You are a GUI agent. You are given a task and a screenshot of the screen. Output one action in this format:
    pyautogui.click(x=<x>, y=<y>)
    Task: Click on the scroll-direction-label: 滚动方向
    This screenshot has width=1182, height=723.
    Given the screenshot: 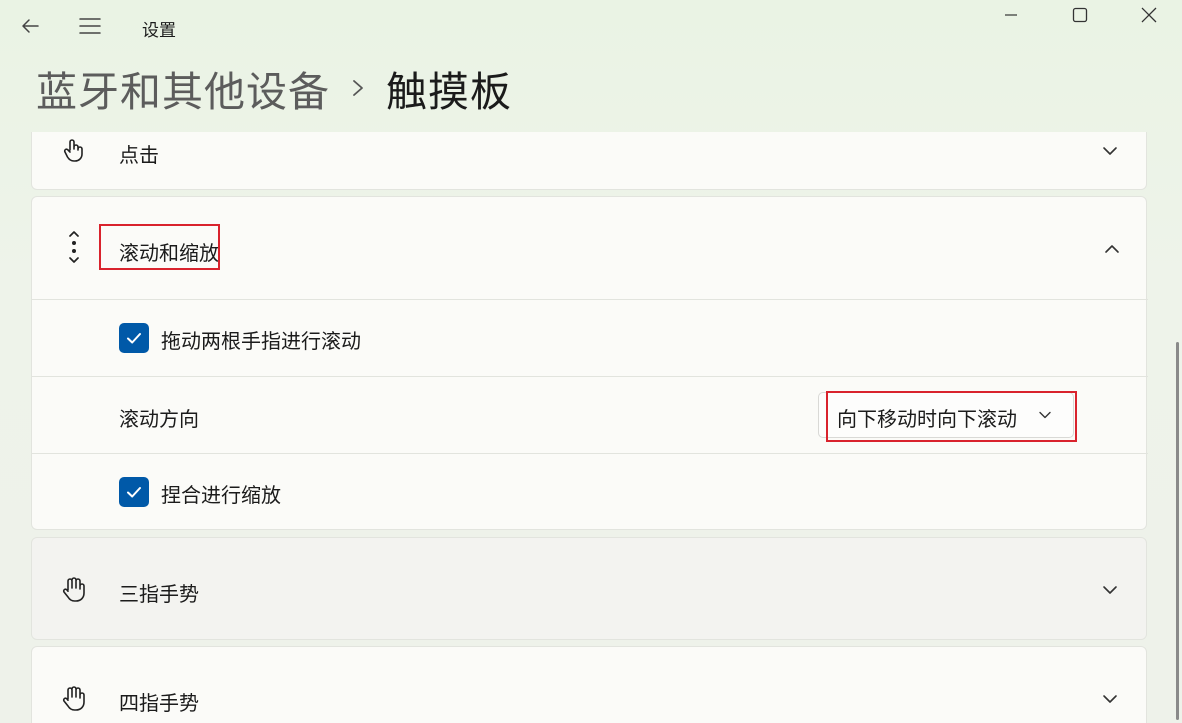 What is the action you would take?
    pyautogui.click(x=159, y=419)
    